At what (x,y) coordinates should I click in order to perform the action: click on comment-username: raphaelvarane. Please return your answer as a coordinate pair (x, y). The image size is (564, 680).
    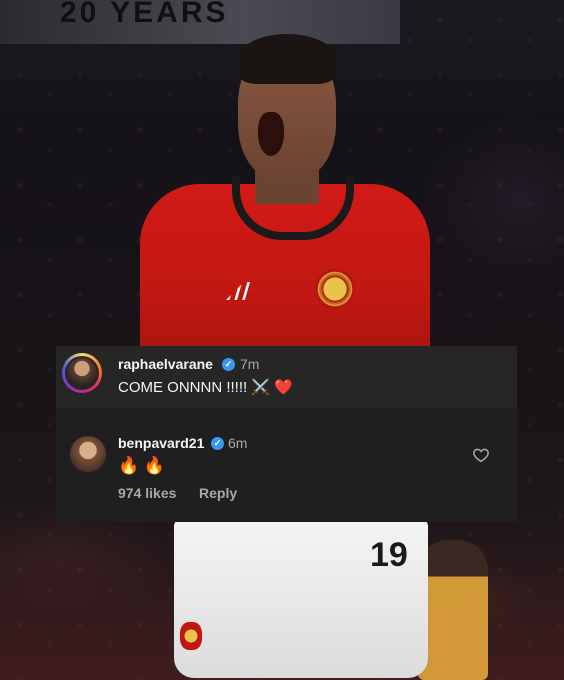
    Looking at the image, I should click on (165, 364).